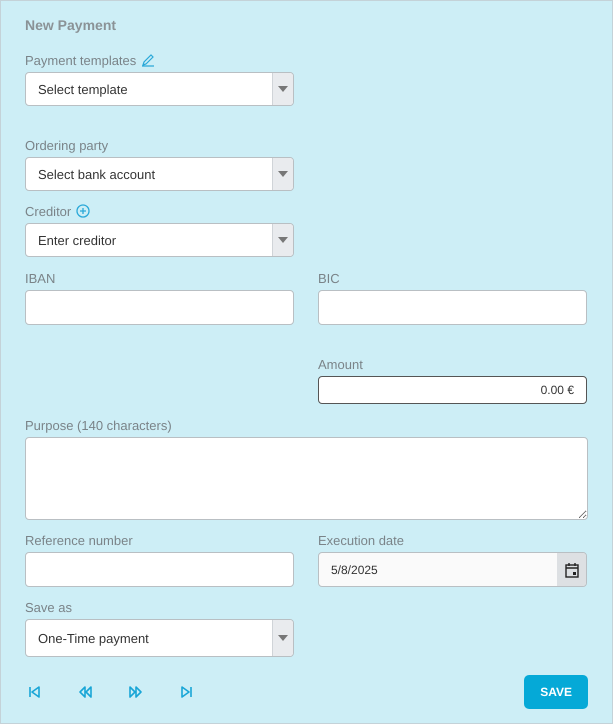  Describe the element at coordinates (571, 570) in the screenshot. I see `calendar-icon` at that location.